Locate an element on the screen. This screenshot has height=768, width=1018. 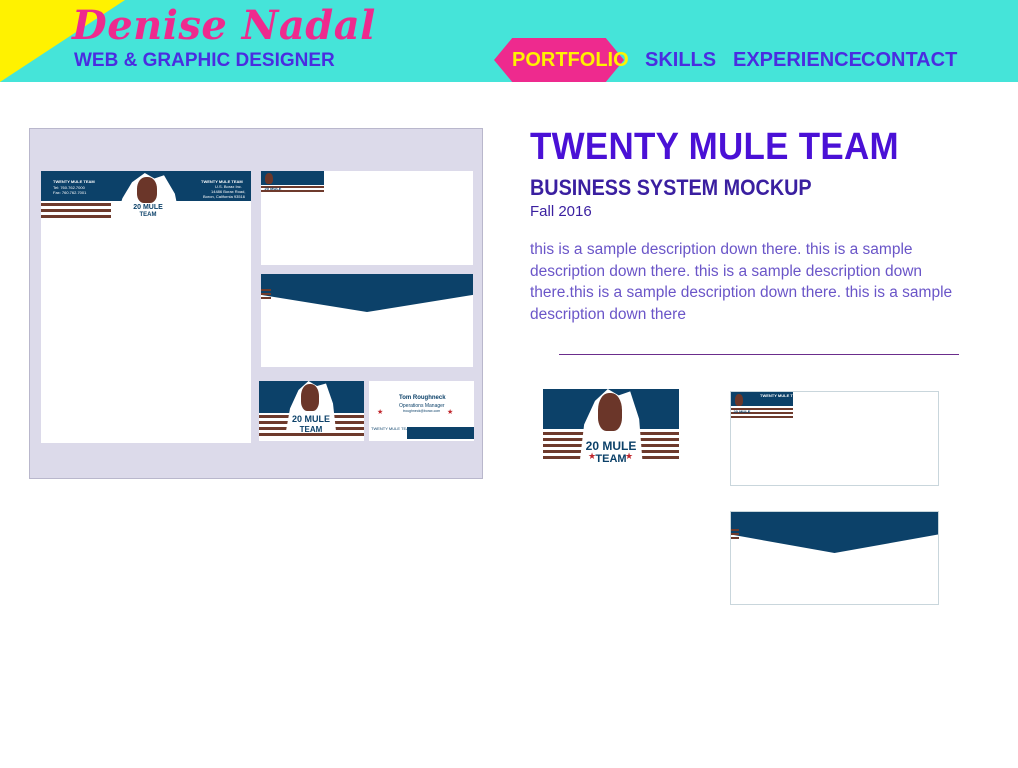
section-divider is located at coordinates (759, 354).